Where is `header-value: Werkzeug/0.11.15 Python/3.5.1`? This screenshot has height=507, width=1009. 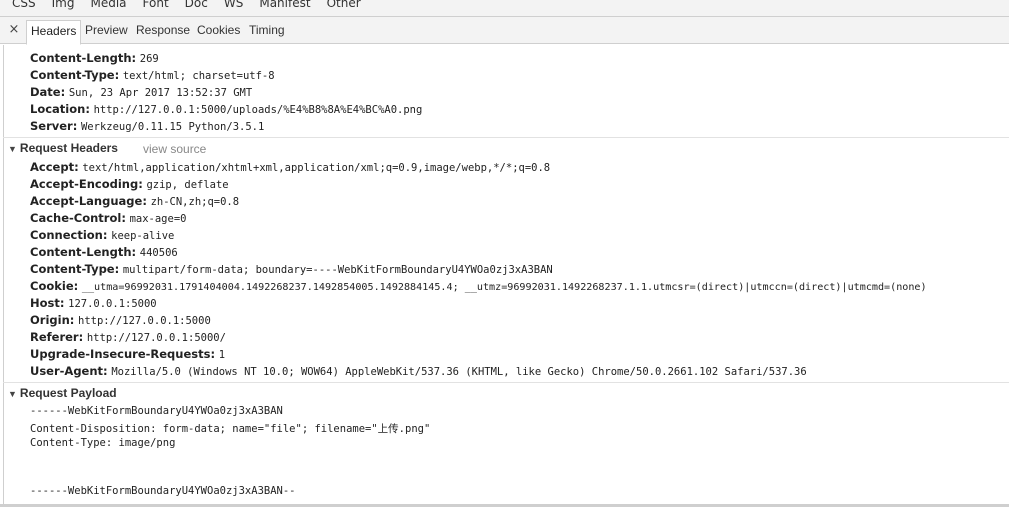 header-value: Werkzeug/0.11.15 Python/3.5.1 is located at coordinates (172, 127).